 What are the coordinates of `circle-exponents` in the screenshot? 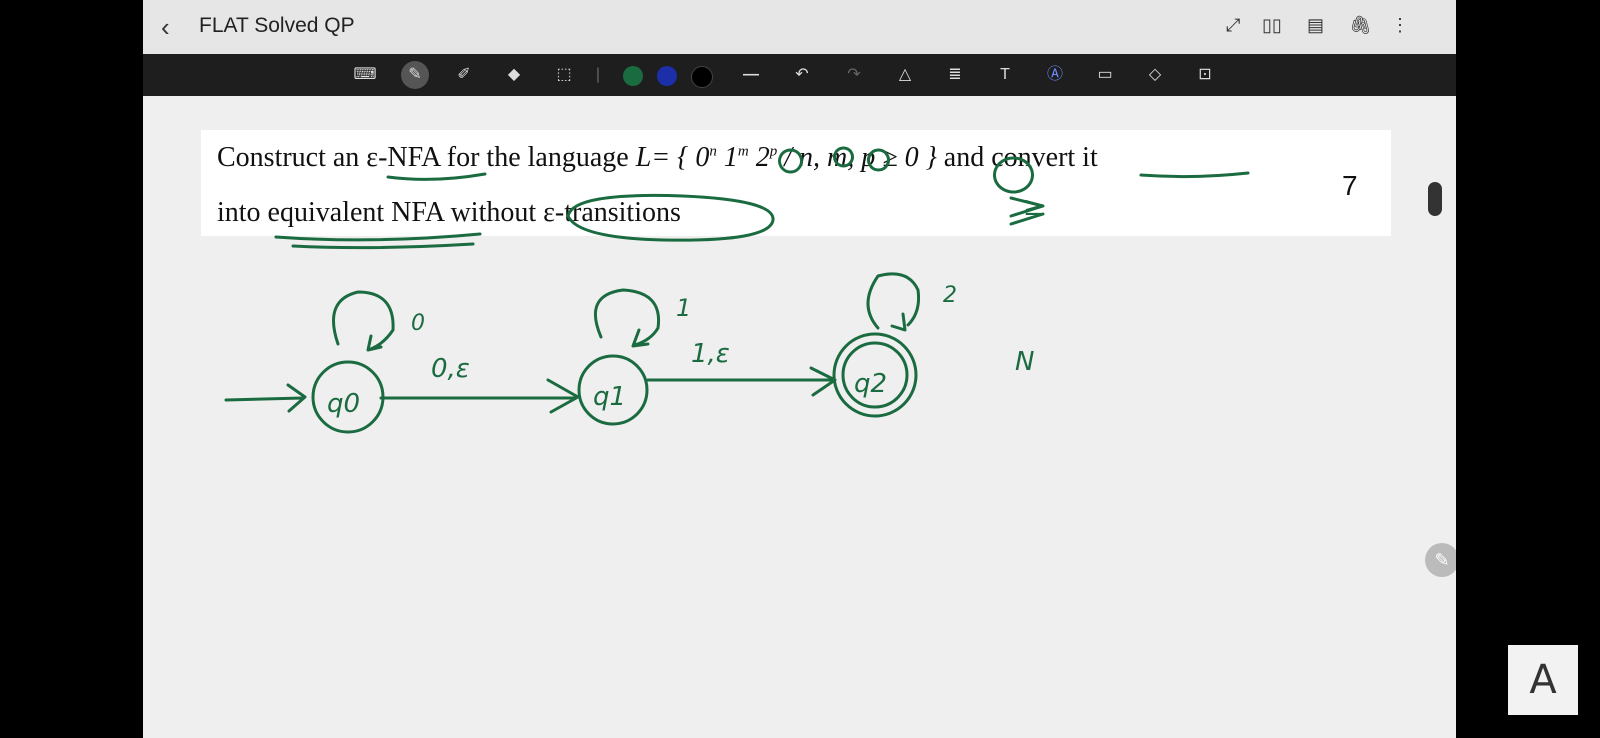 It's located at (834, 160).